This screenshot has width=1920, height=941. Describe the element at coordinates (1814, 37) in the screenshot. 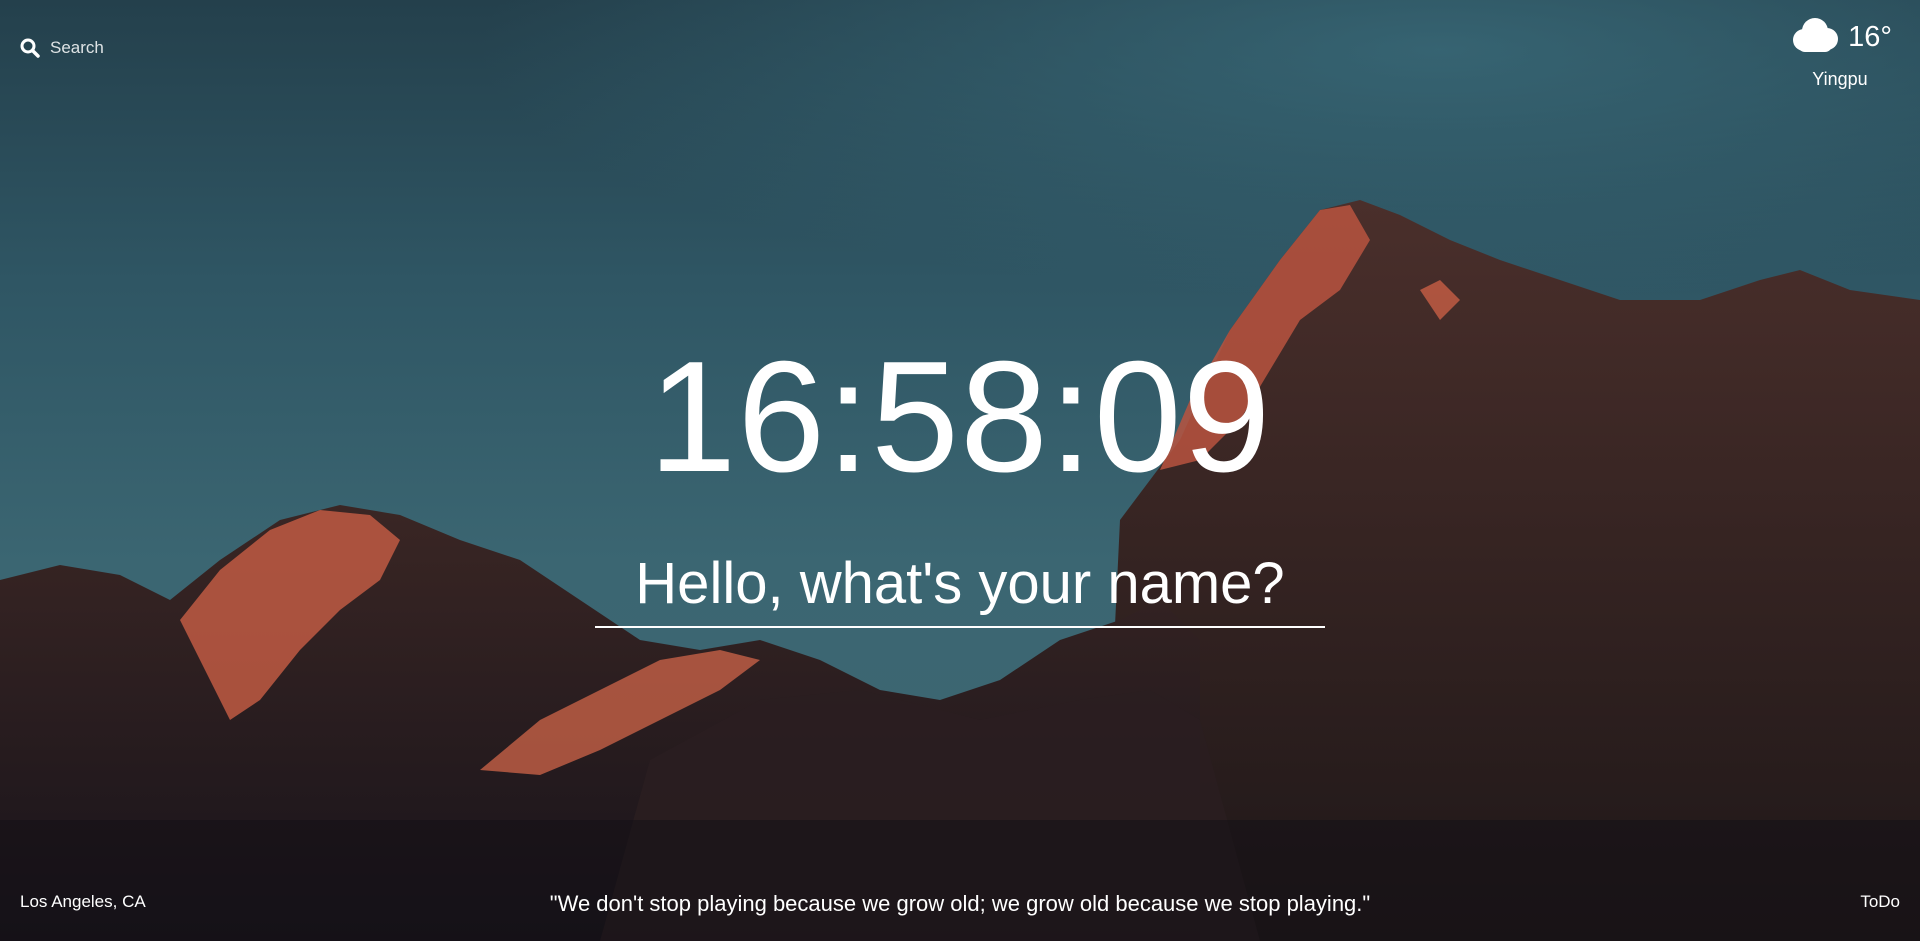

I see `cloud-icon` at that location.